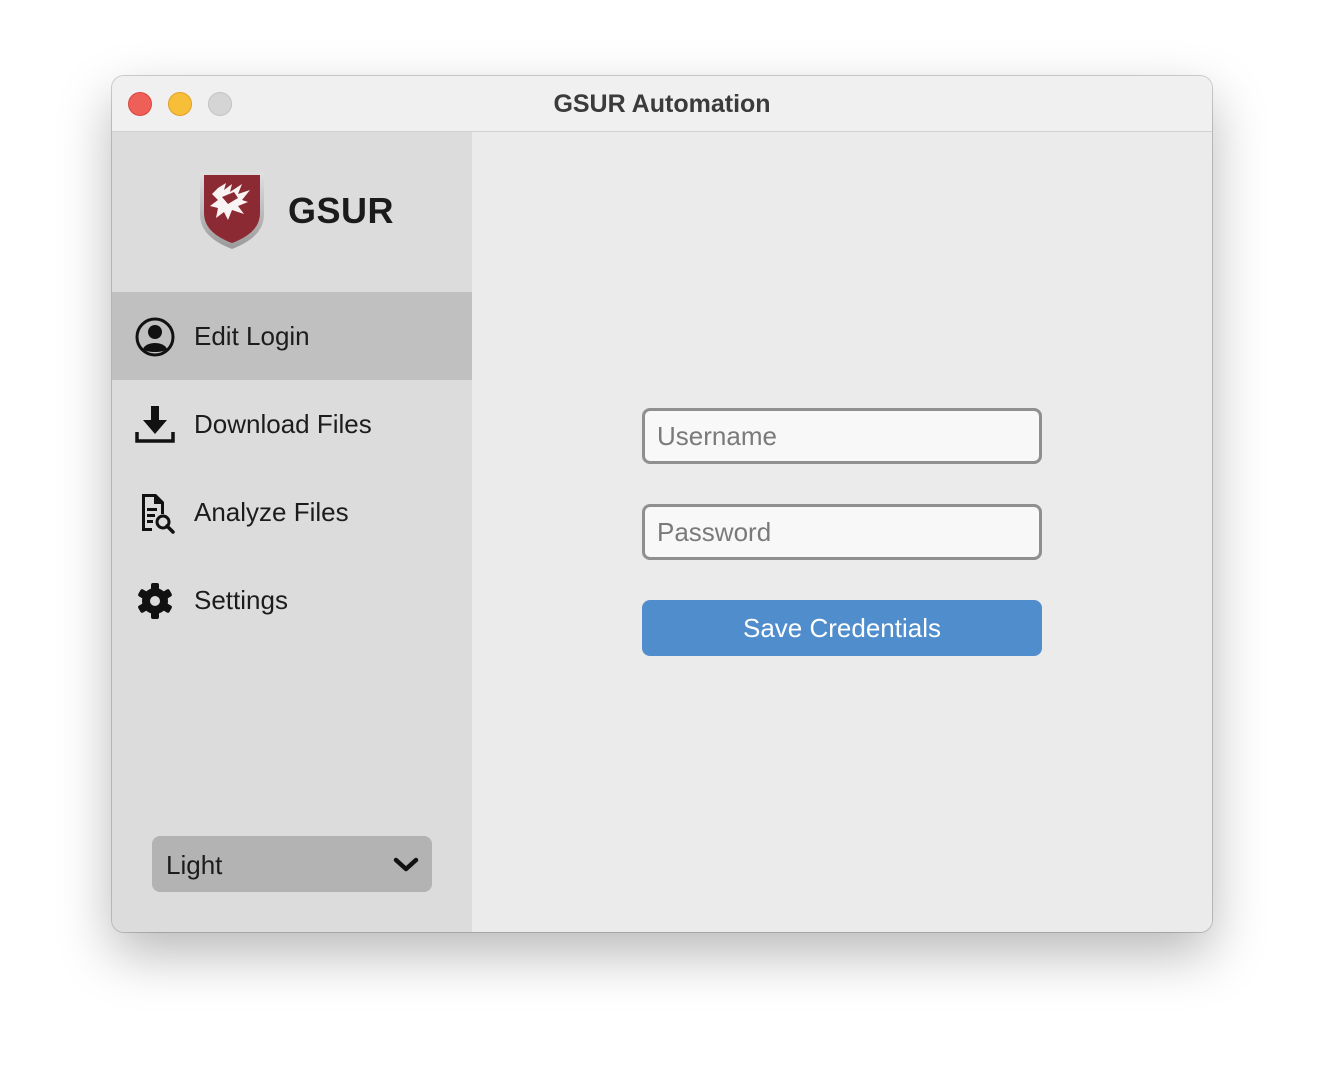 The width and height of the screenshot is (1324, 1080). What do you see at coordinates (155, 424) in the screenshot?
I see `download-icon` at bounding box center [155, 424].